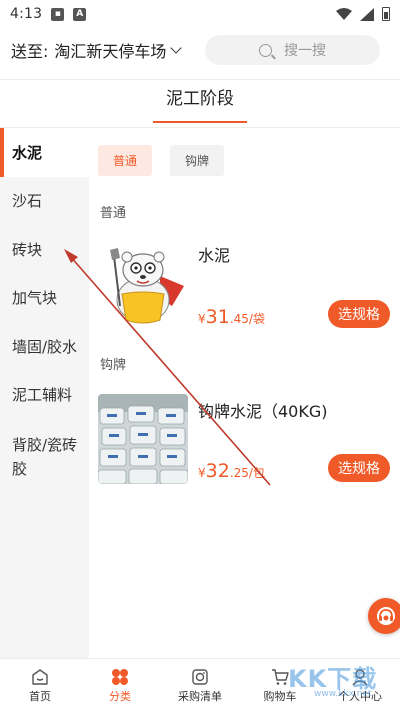 The width and height of the screenshot is (400, 711). Describe the element at coordinates (280, 677) in the screenshot. I see `cart-icon` at that location.